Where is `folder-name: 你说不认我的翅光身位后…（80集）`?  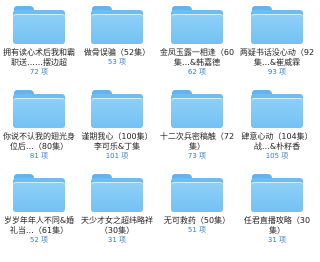
folder-name: 你说不认我的翅光身位后…（80集） is located at coordinates (39, 141).